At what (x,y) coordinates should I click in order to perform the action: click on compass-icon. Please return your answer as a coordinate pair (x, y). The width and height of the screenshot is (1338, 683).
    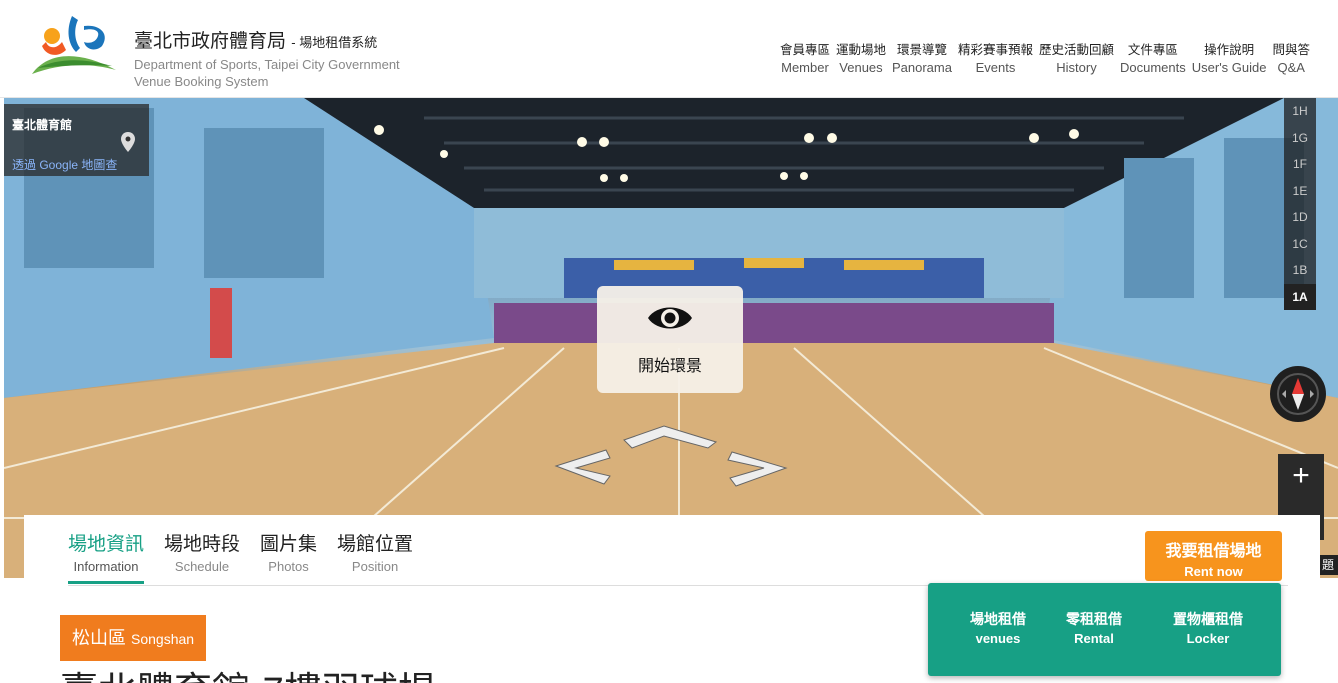
    Looking at the image, I should click on (1298, 394).